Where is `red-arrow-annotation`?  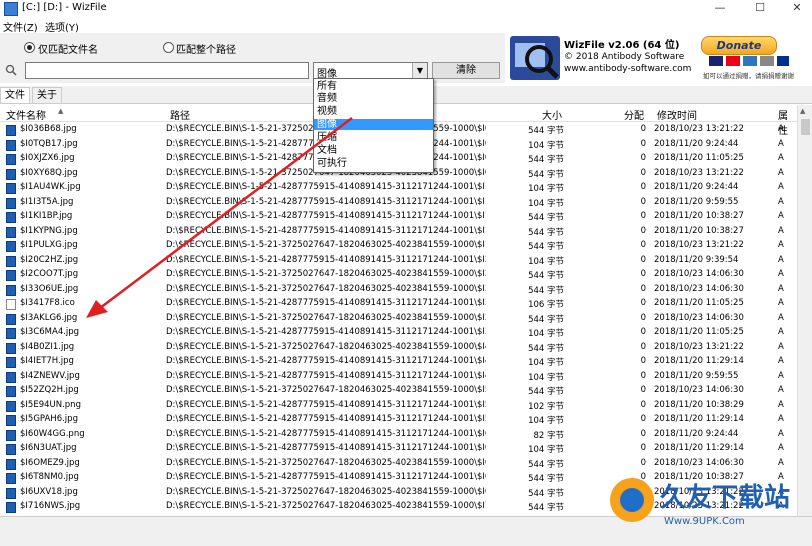 red-arrow-annotation is located at coordinates (219, 217).